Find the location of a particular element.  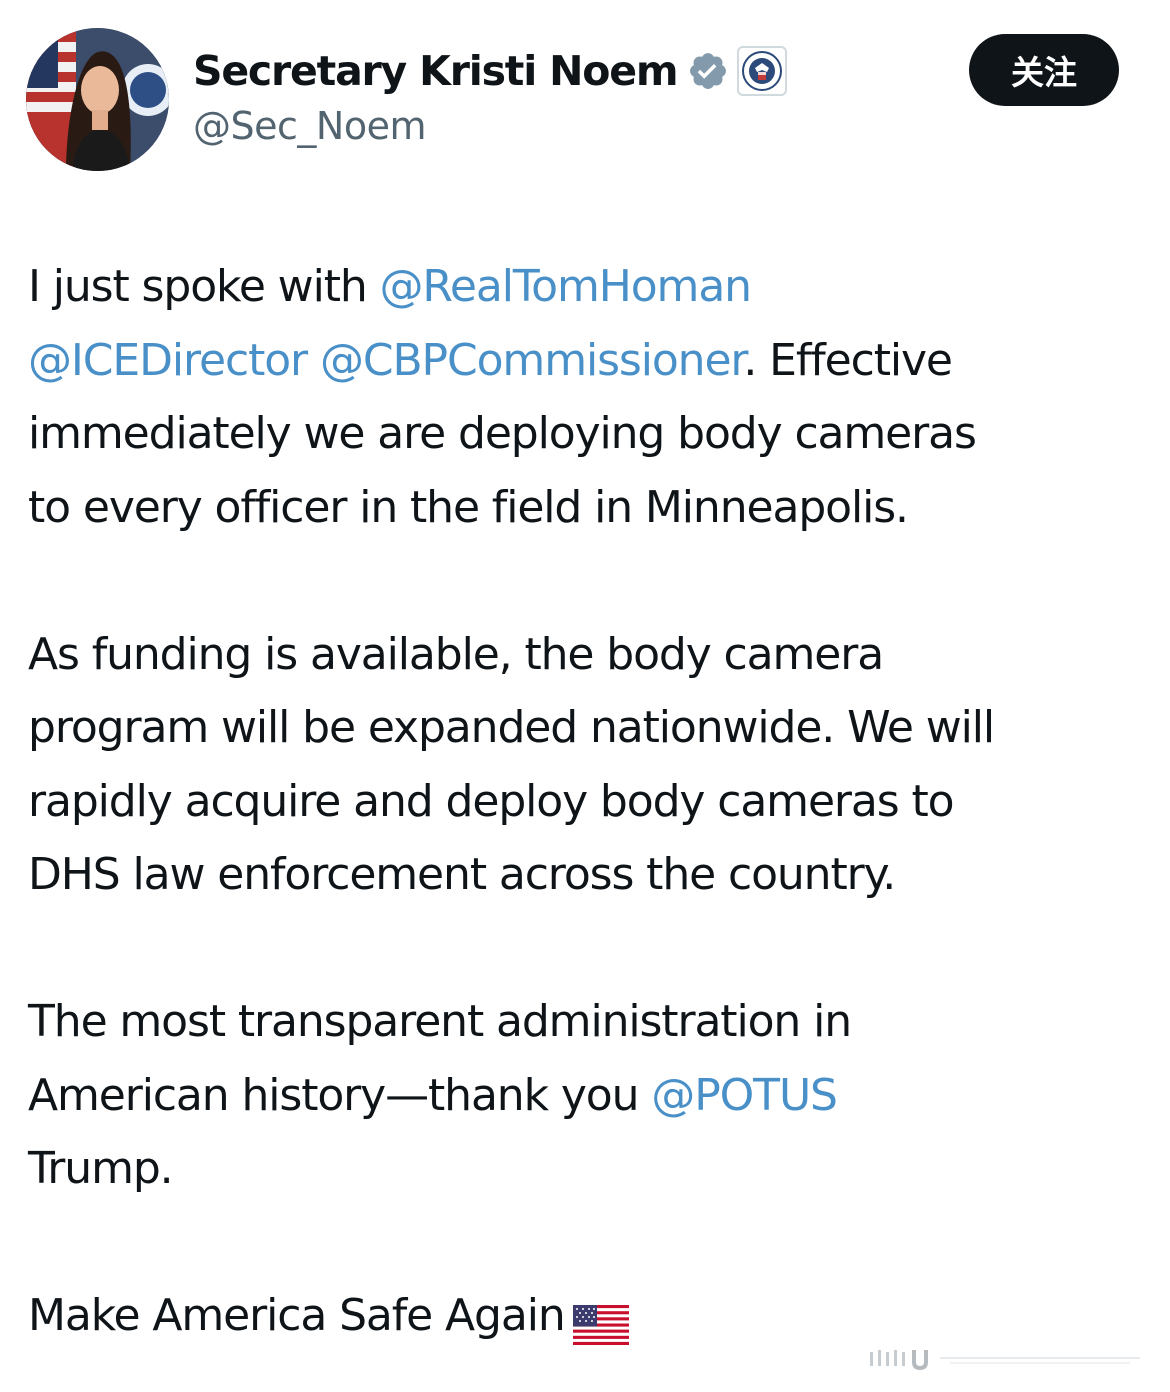

display-name: Secretary Kristi Noem is located at coordinates (436, 71).